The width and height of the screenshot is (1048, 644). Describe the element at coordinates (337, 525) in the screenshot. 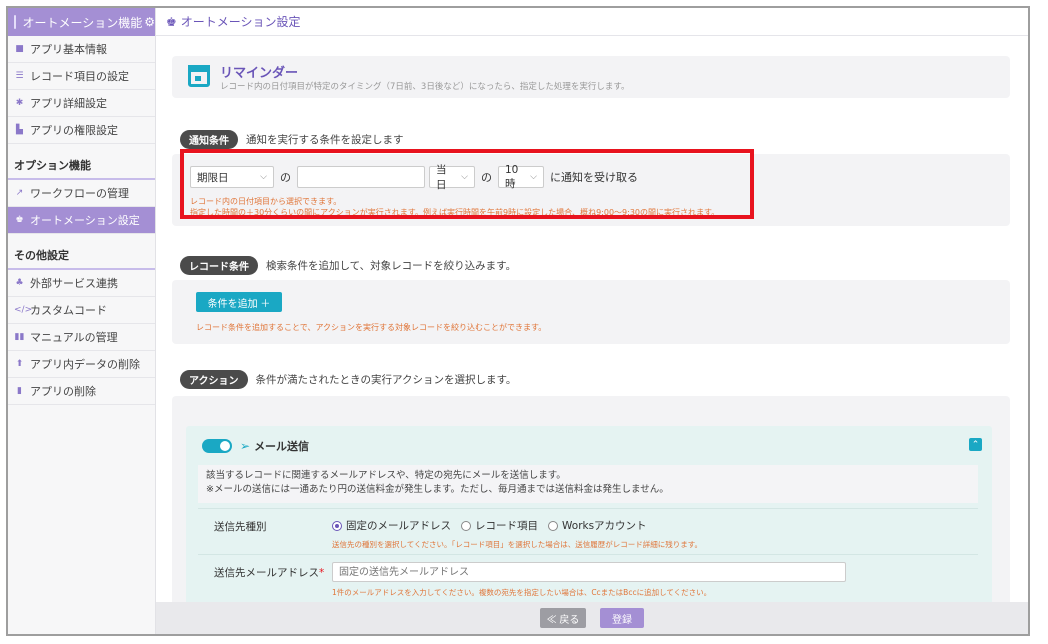

I see `radio-fixed-email` at that location.